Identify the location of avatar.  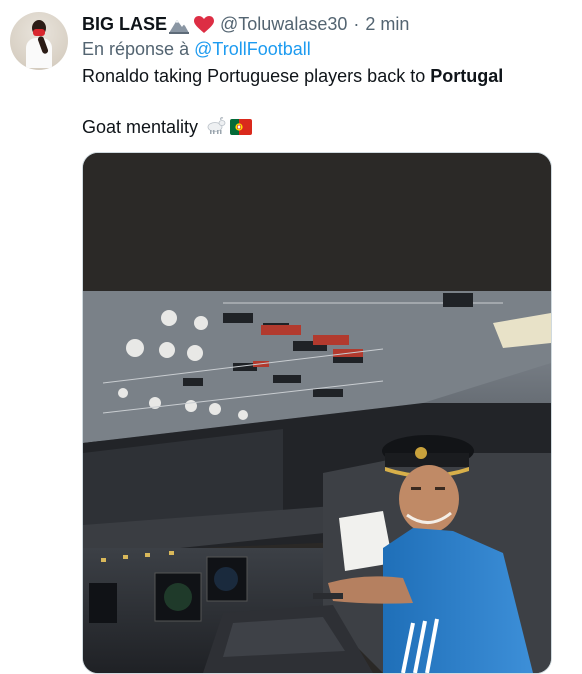
(39, 41).